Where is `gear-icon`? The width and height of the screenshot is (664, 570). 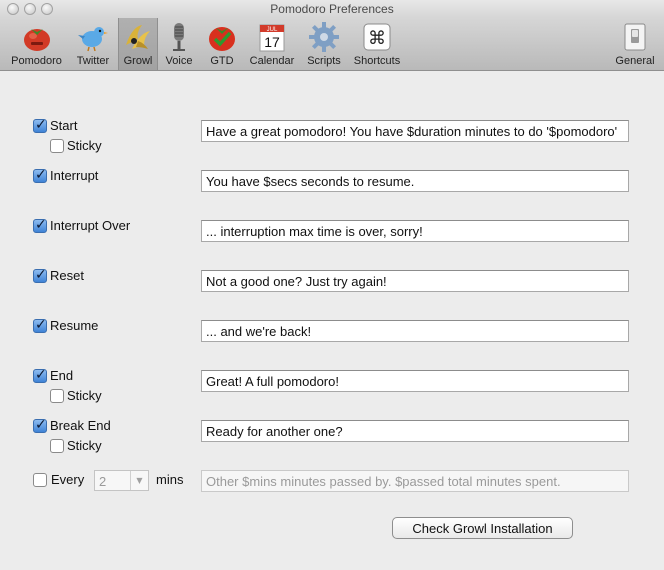
gear-icon is located at coordinates (324, 37).